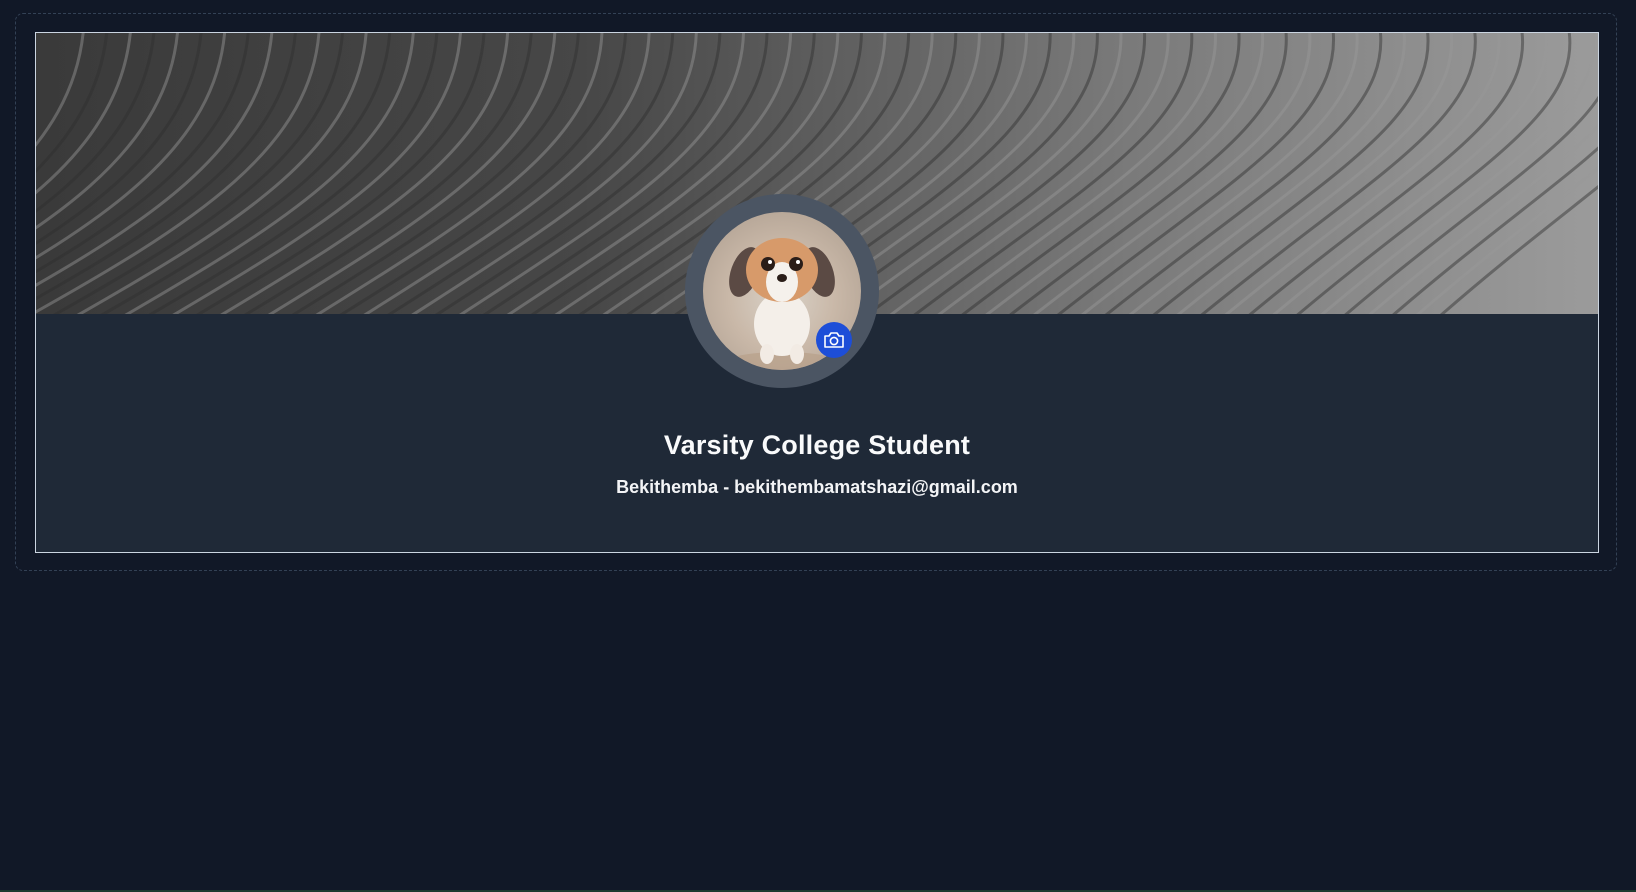 Image resolution: width=1636 pixels, height=892 pixels. I want to click on change-avatar-button, so click(834, 340).